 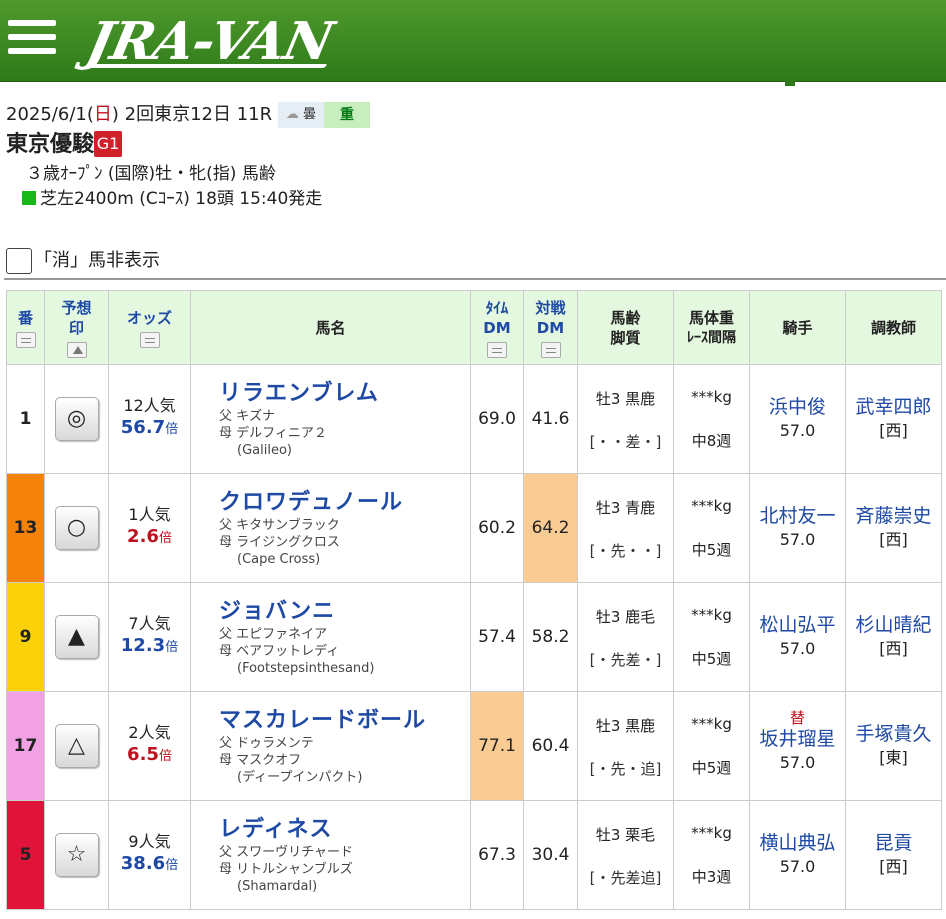 What do you see at coordinates (797, 718) in the screenshot?
I see `jockey-change-badge: 替` at bounding box center [797, 718].